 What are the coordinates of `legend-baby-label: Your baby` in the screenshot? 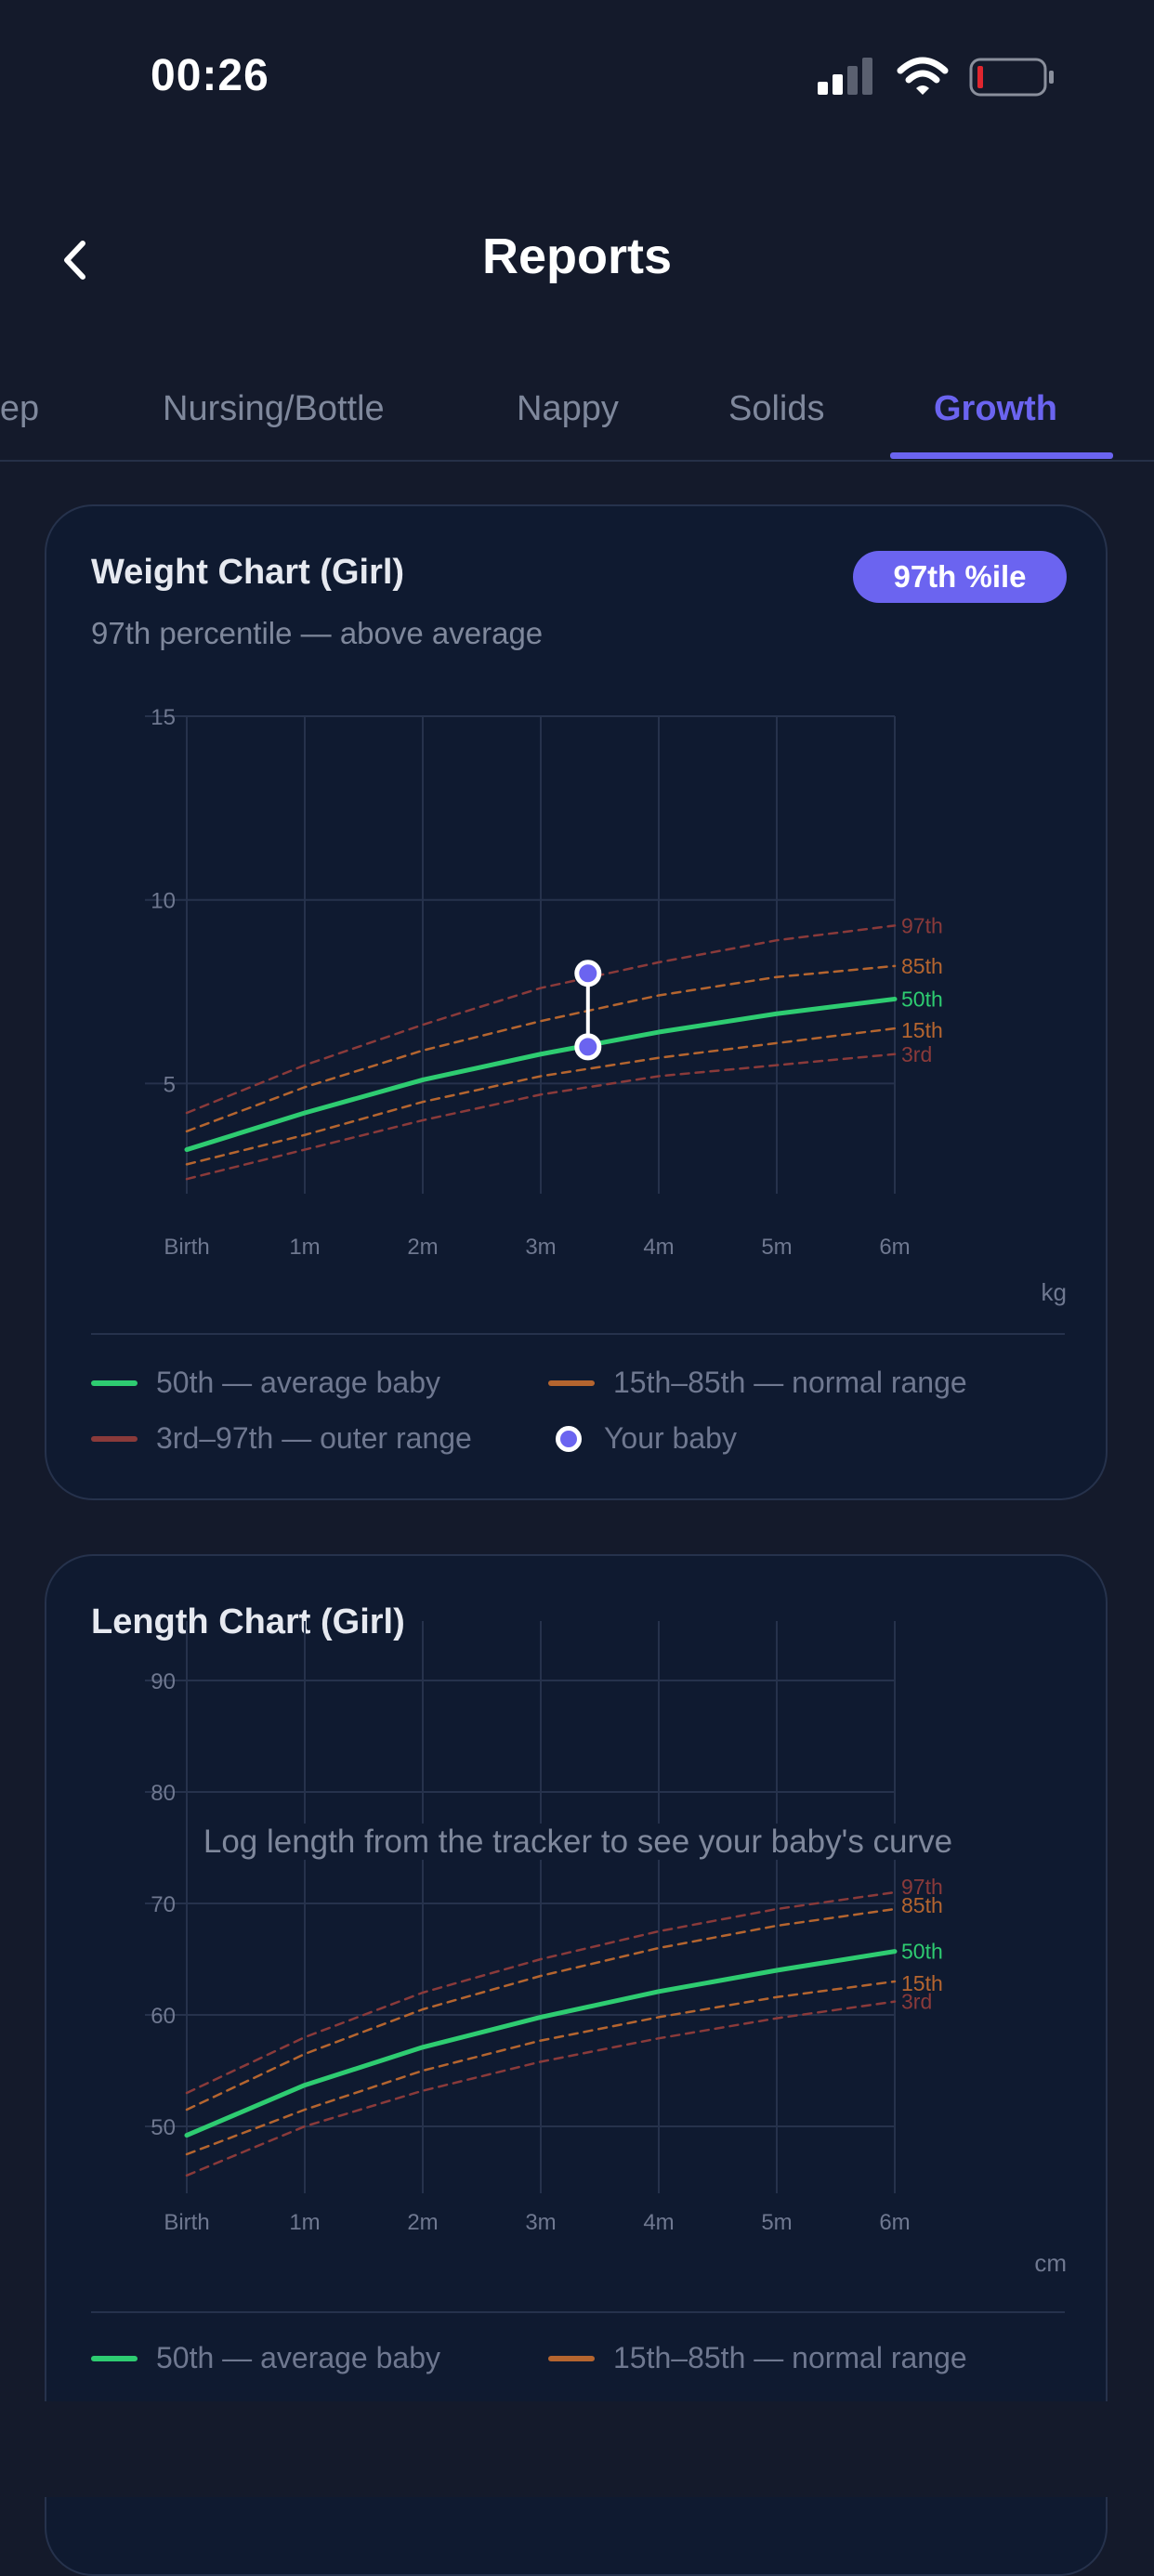 It's located at (670, 1438).